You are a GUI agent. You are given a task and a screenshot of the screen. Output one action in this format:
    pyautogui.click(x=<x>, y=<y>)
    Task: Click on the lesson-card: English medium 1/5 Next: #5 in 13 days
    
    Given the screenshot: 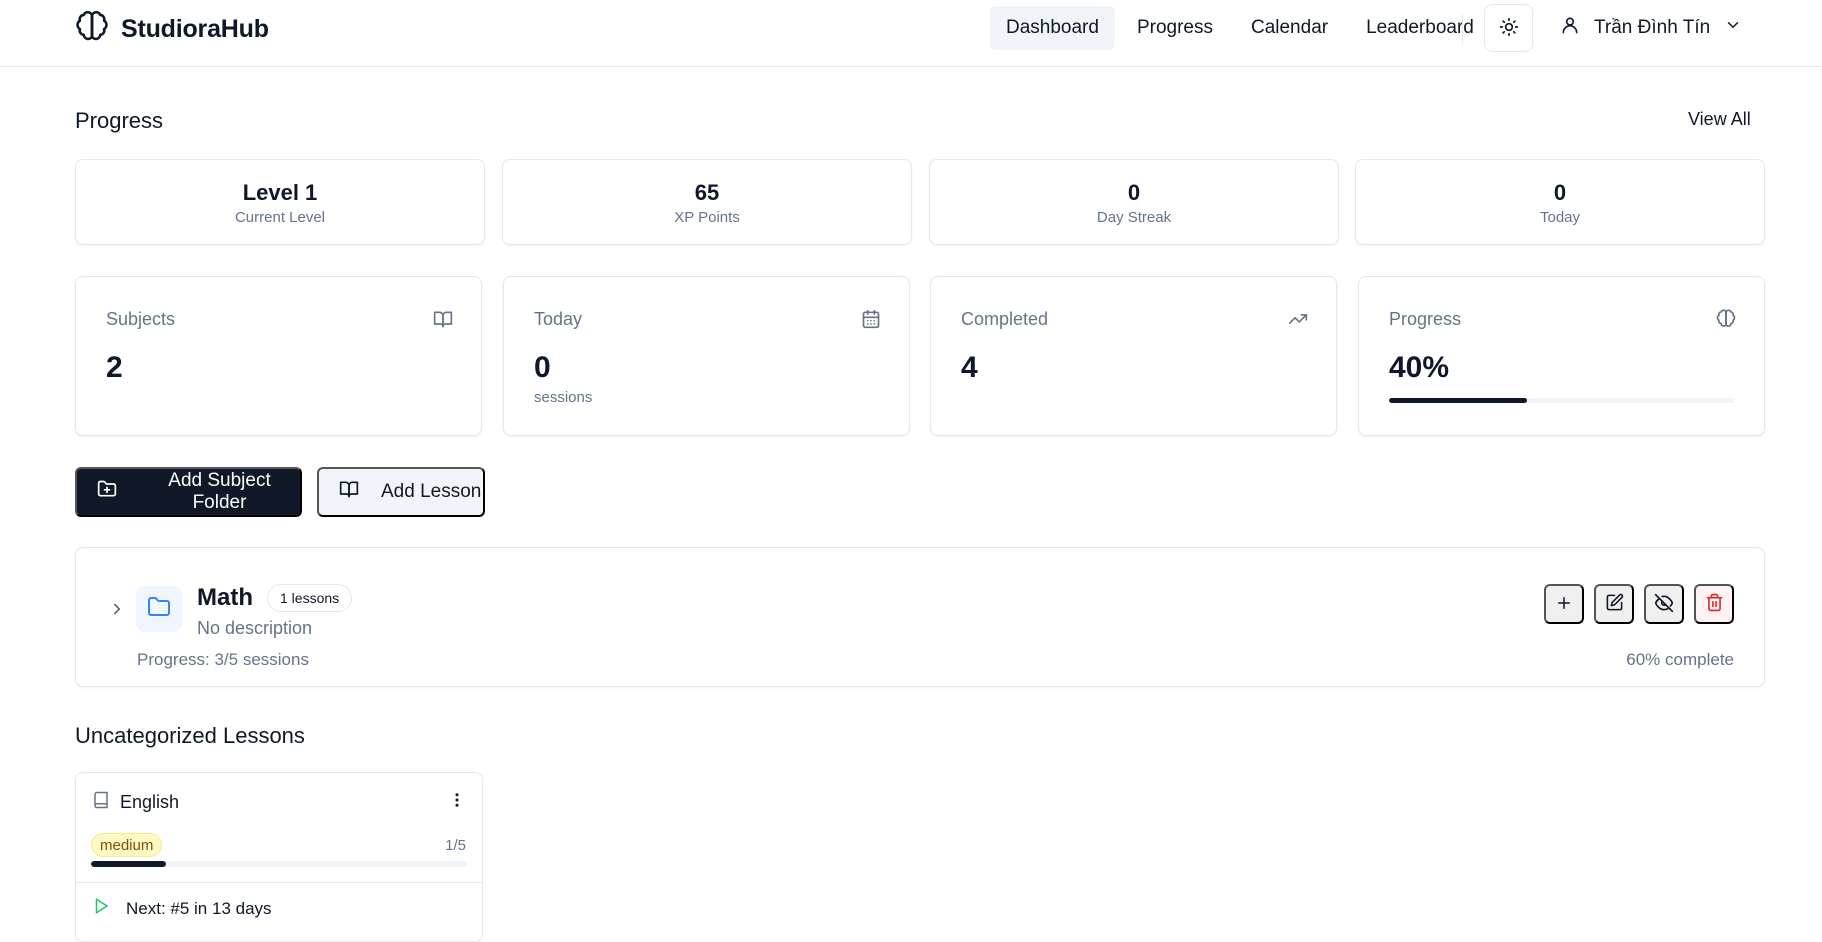 What is the action you would take?
    pyautogui.click(x=279, y=857)
    